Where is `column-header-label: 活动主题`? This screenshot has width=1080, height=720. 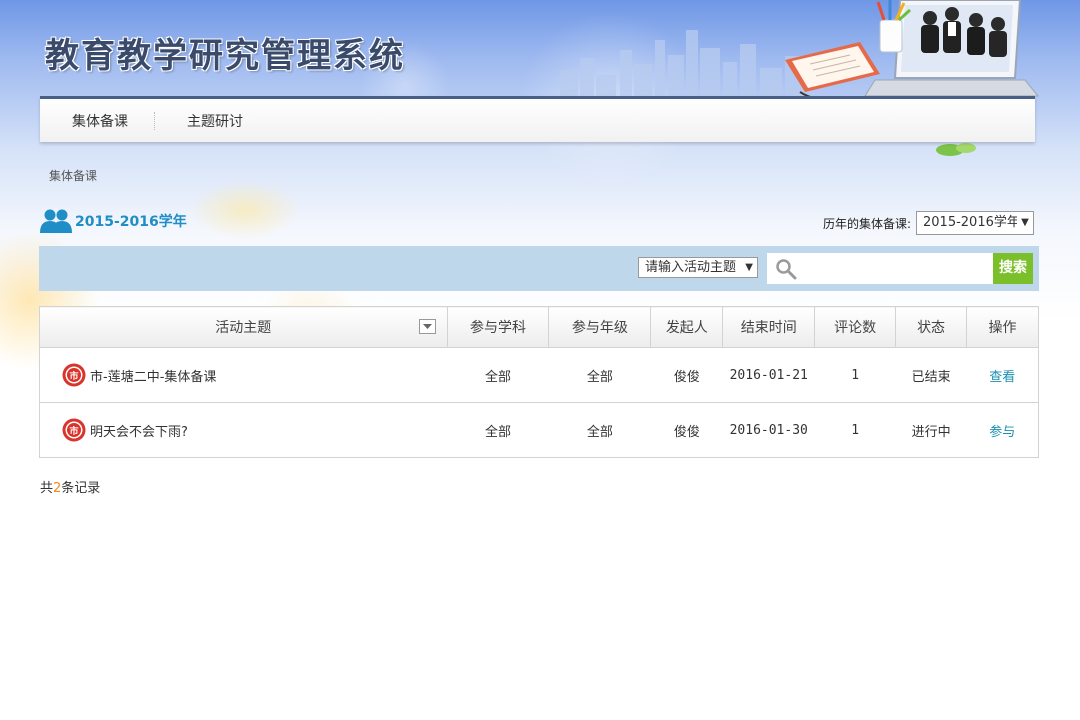
column-header-label: 活动主题 is located at coordinates (243, 328).